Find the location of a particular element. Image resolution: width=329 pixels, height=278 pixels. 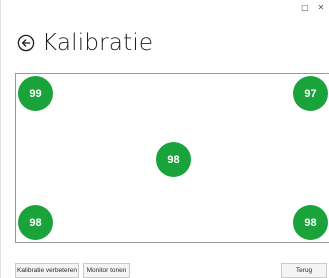

close-button: ✕ is located at coordinates (321, 8).